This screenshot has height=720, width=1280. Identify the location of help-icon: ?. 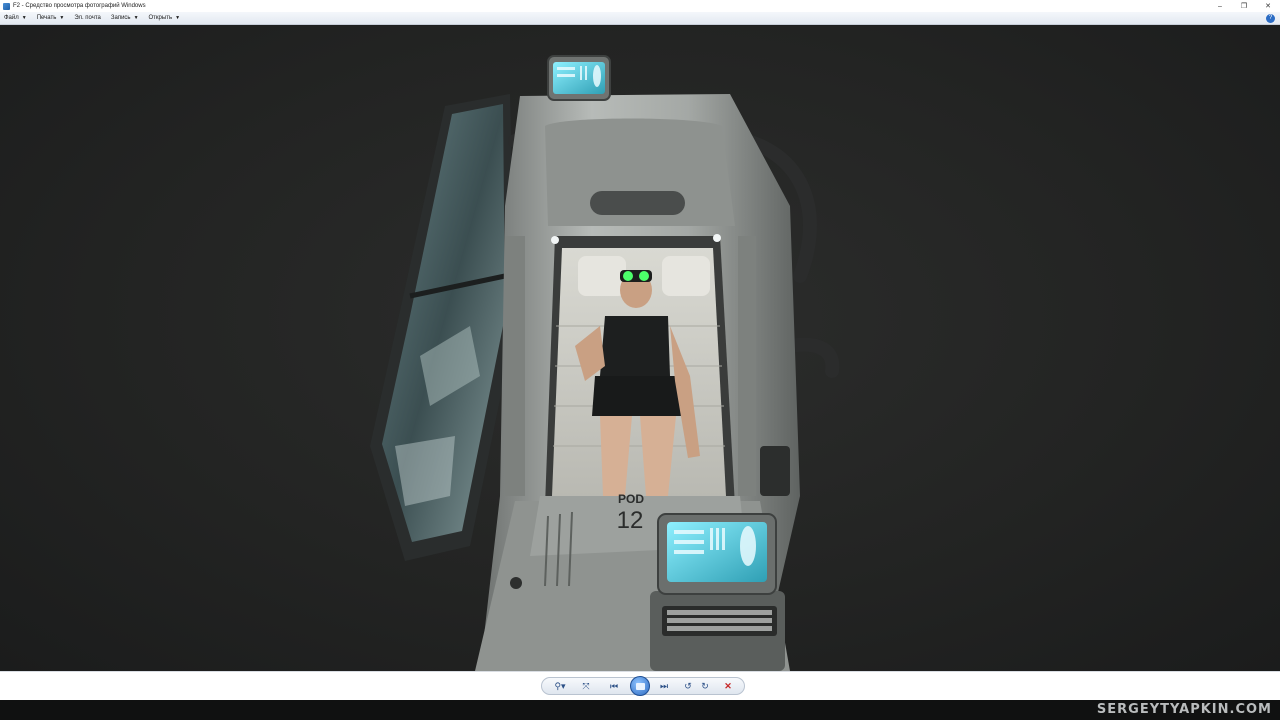
(1270, 18).